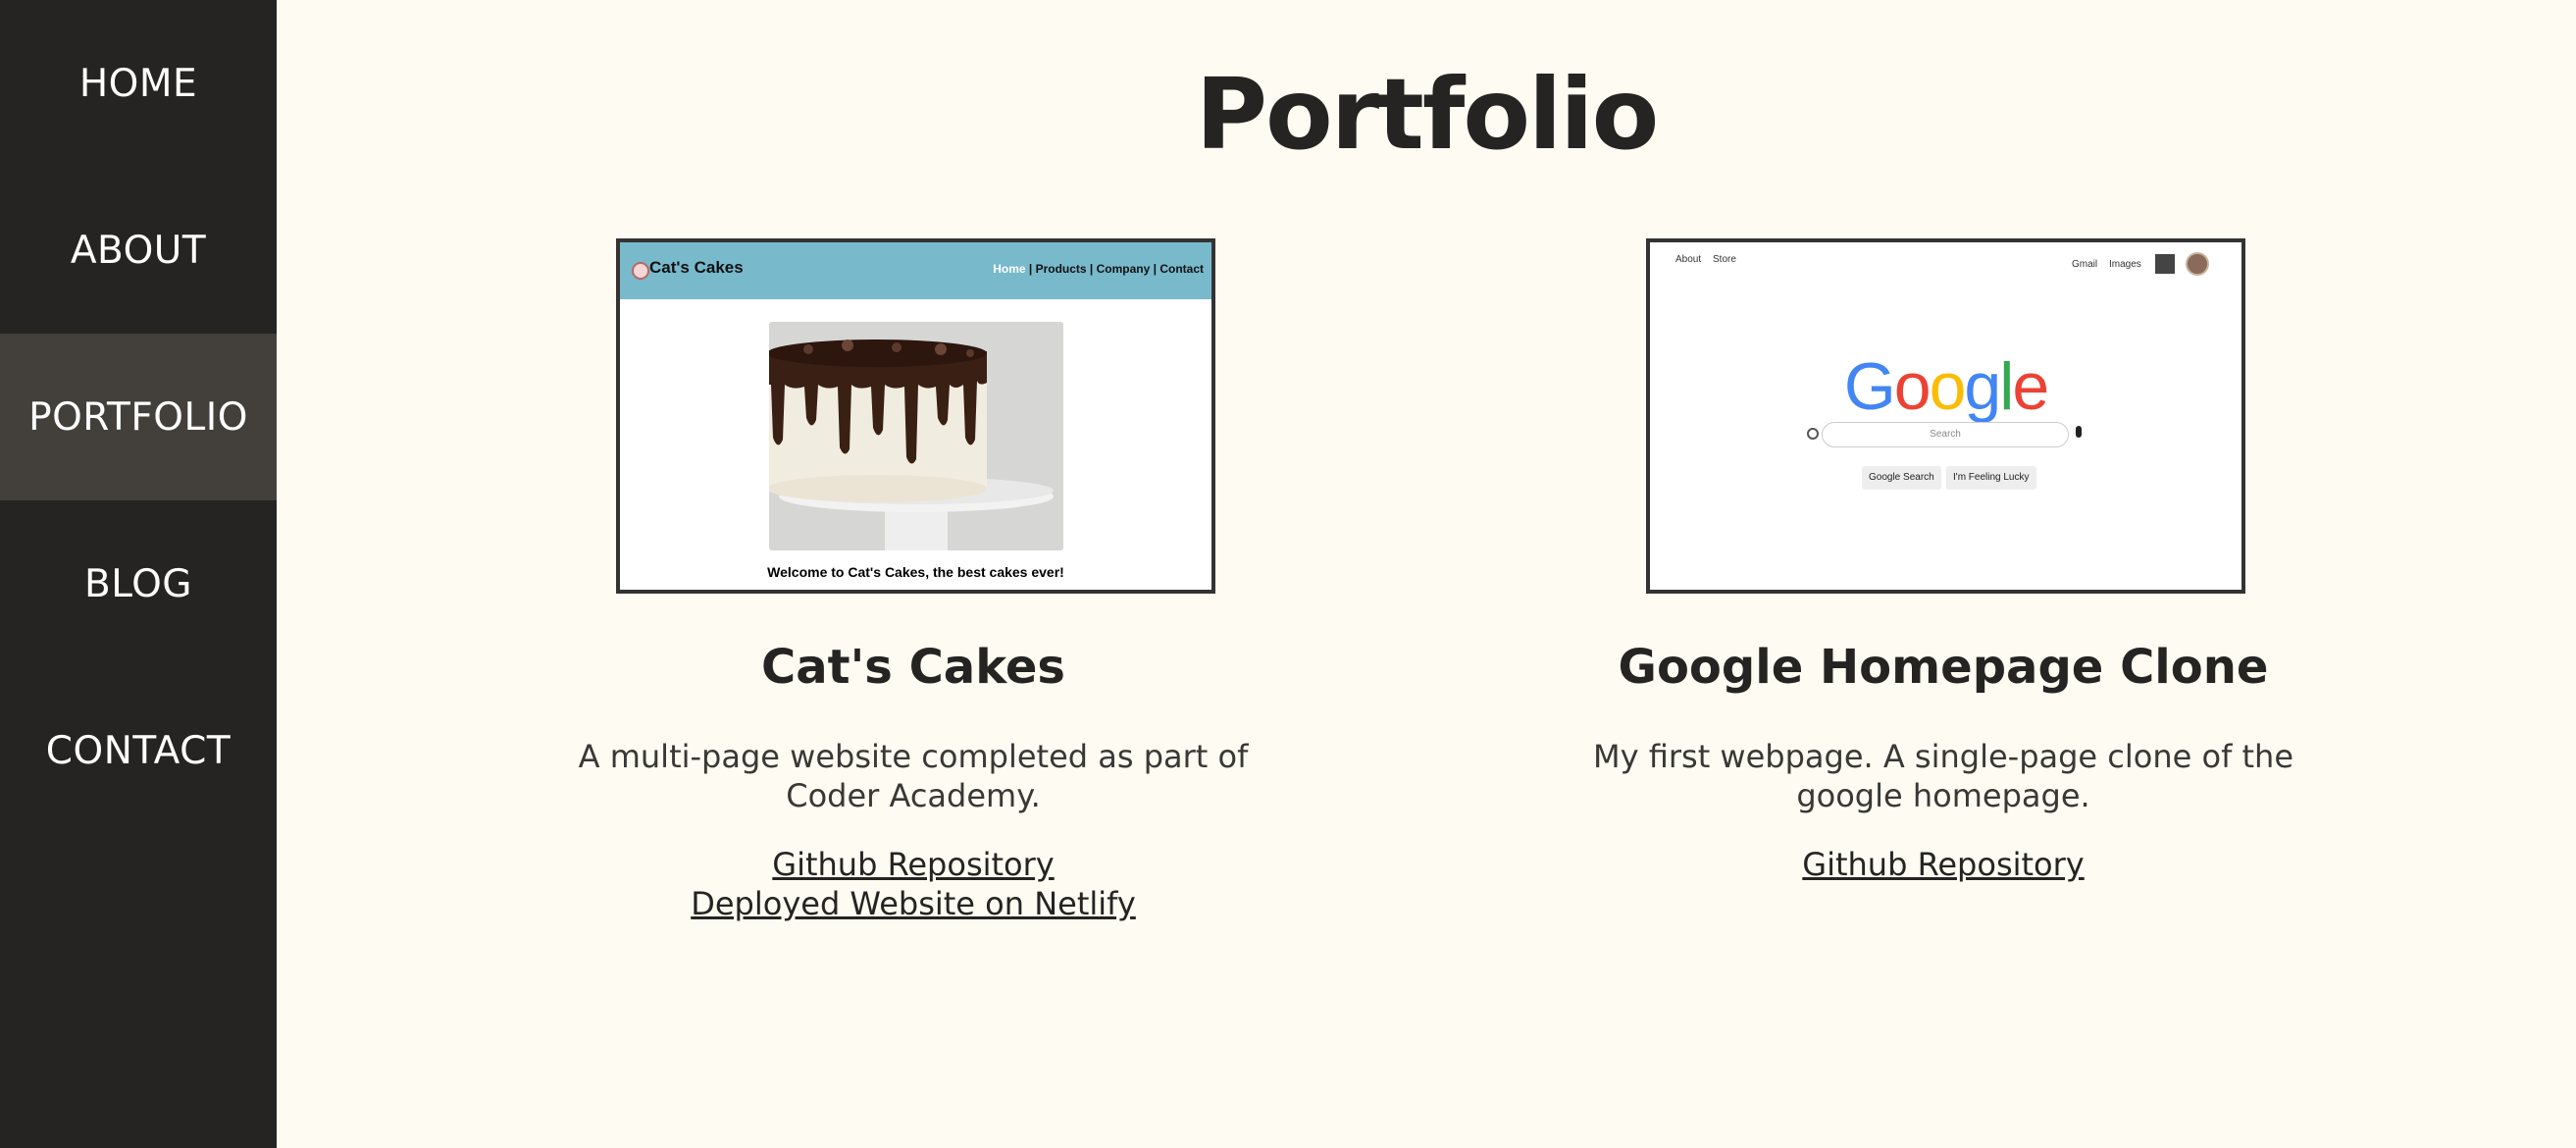 The width and height of the screenshot is (2576, 1148). Describe the element at coordinates (1009, 269) in the screenshot. I see `screenshot-nav-current: Home` at that location.